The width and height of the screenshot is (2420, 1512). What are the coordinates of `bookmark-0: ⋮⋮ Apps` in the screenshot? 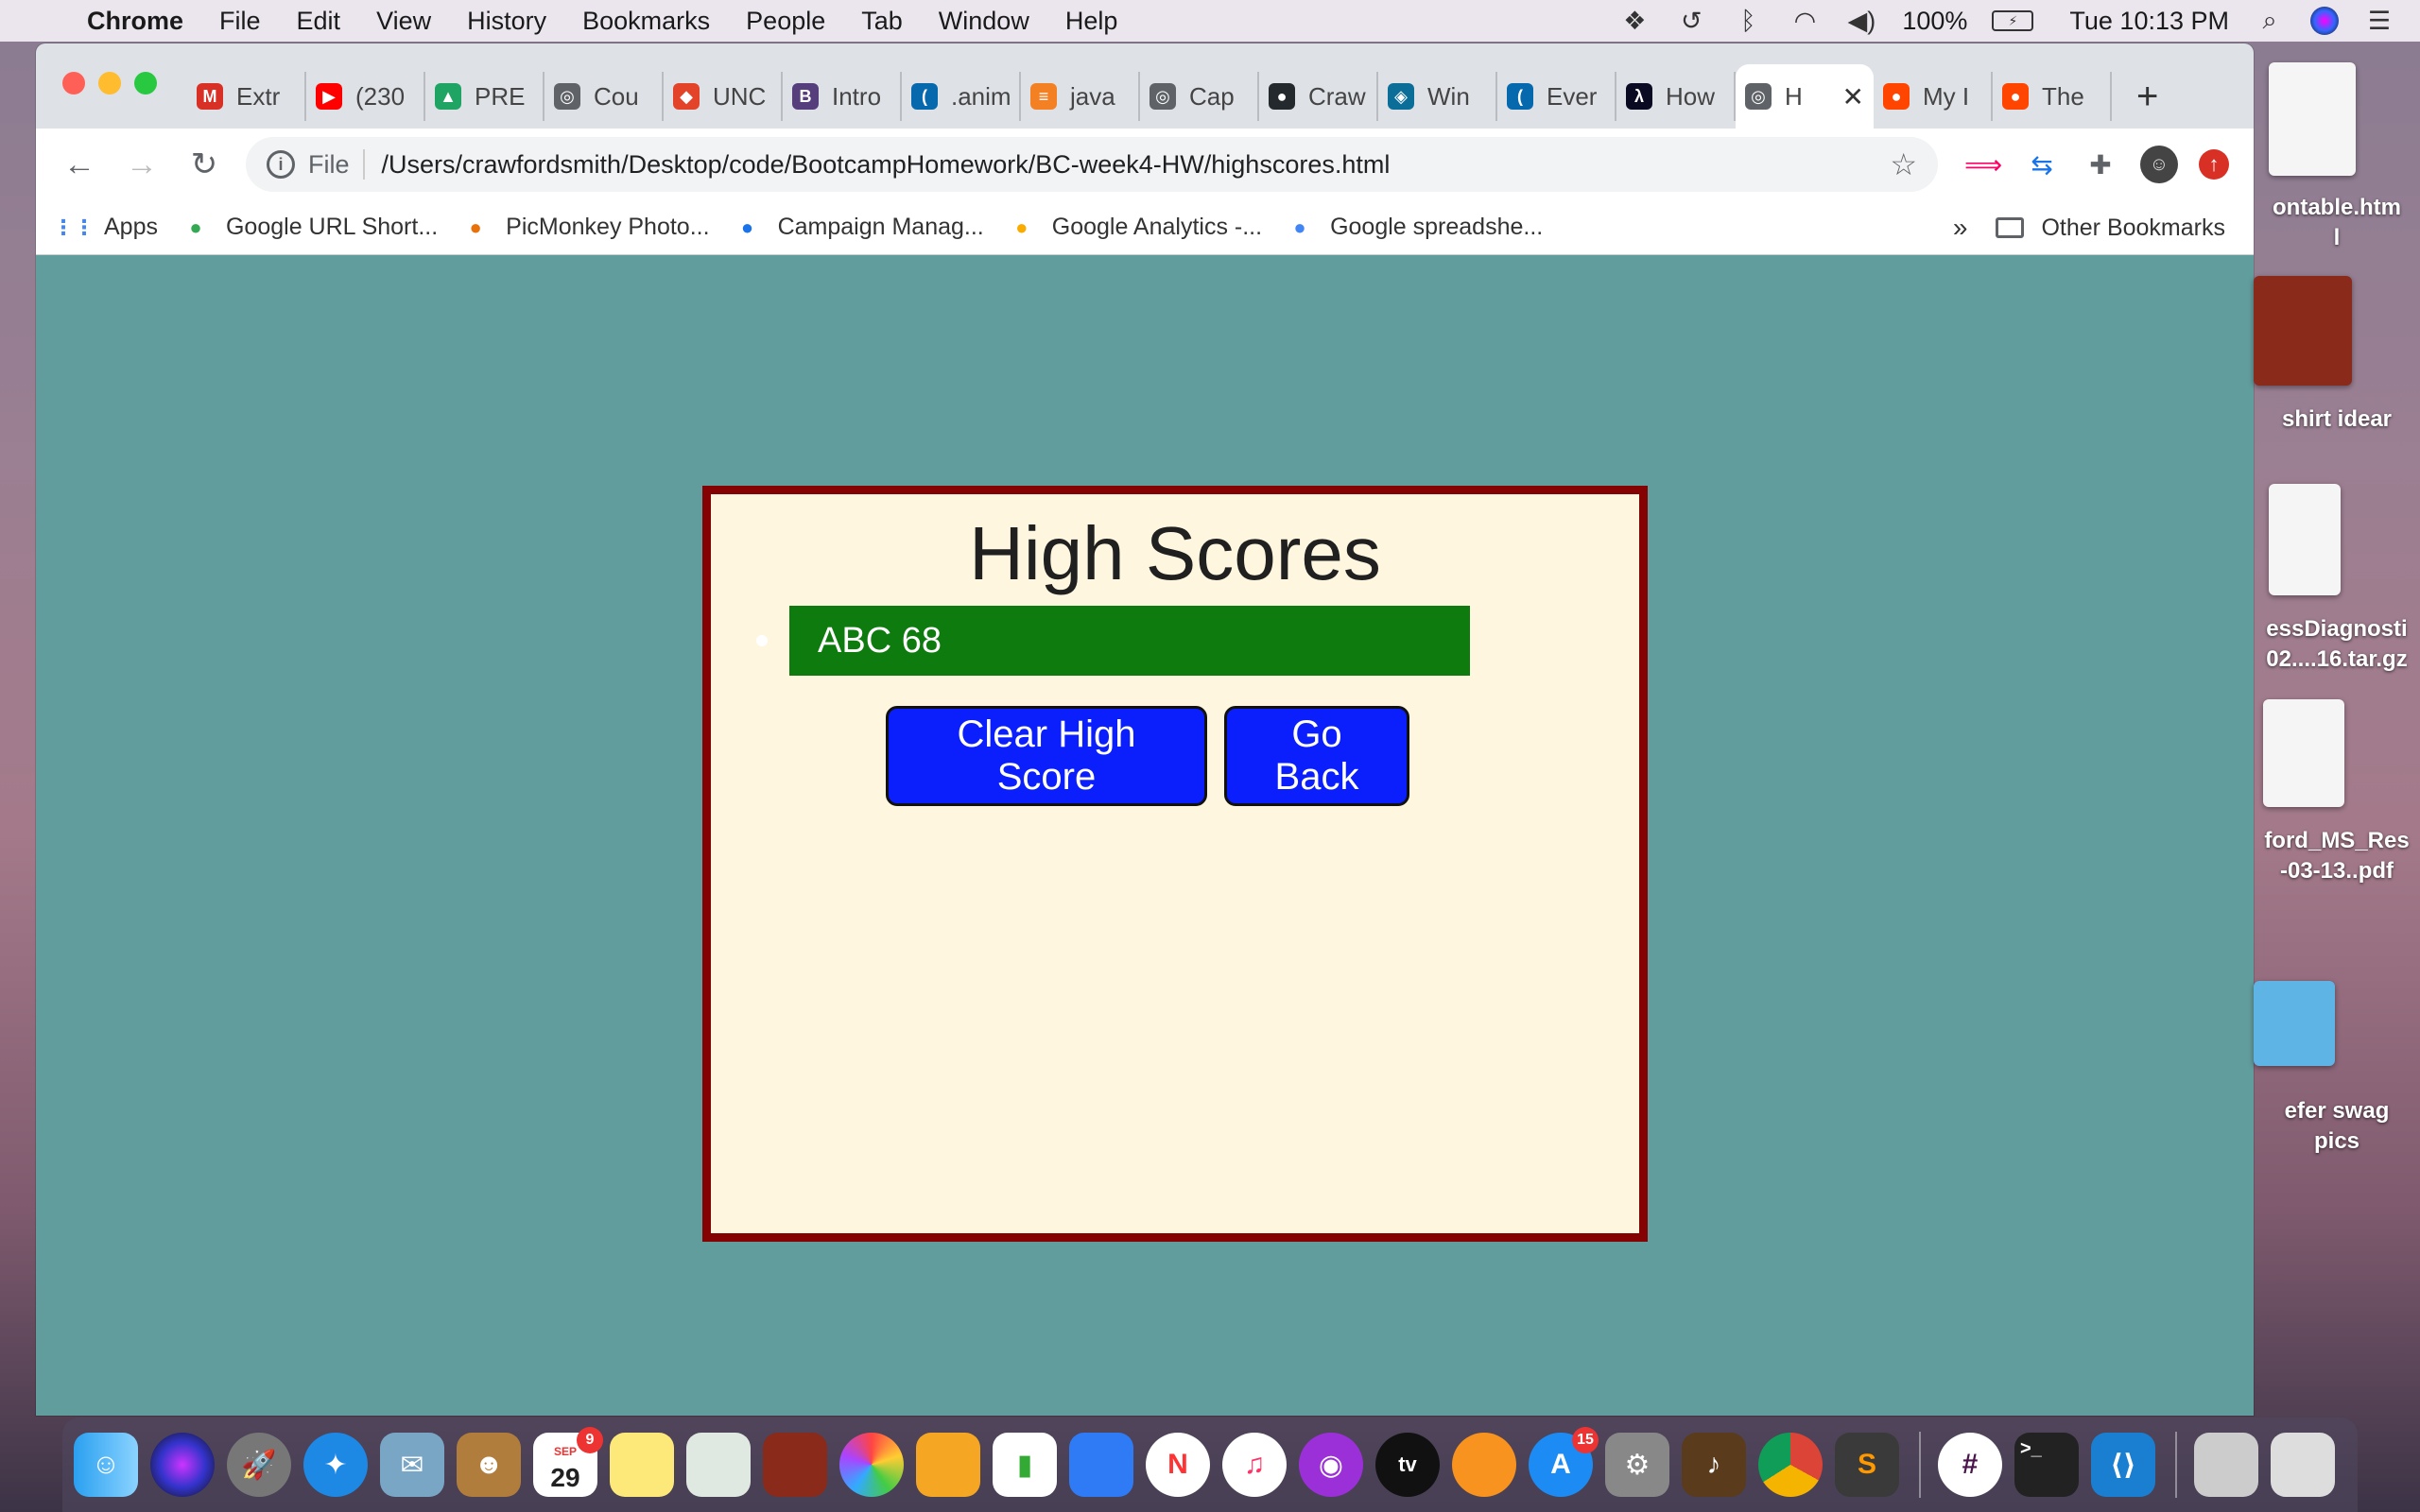 It's located at (105, 227).